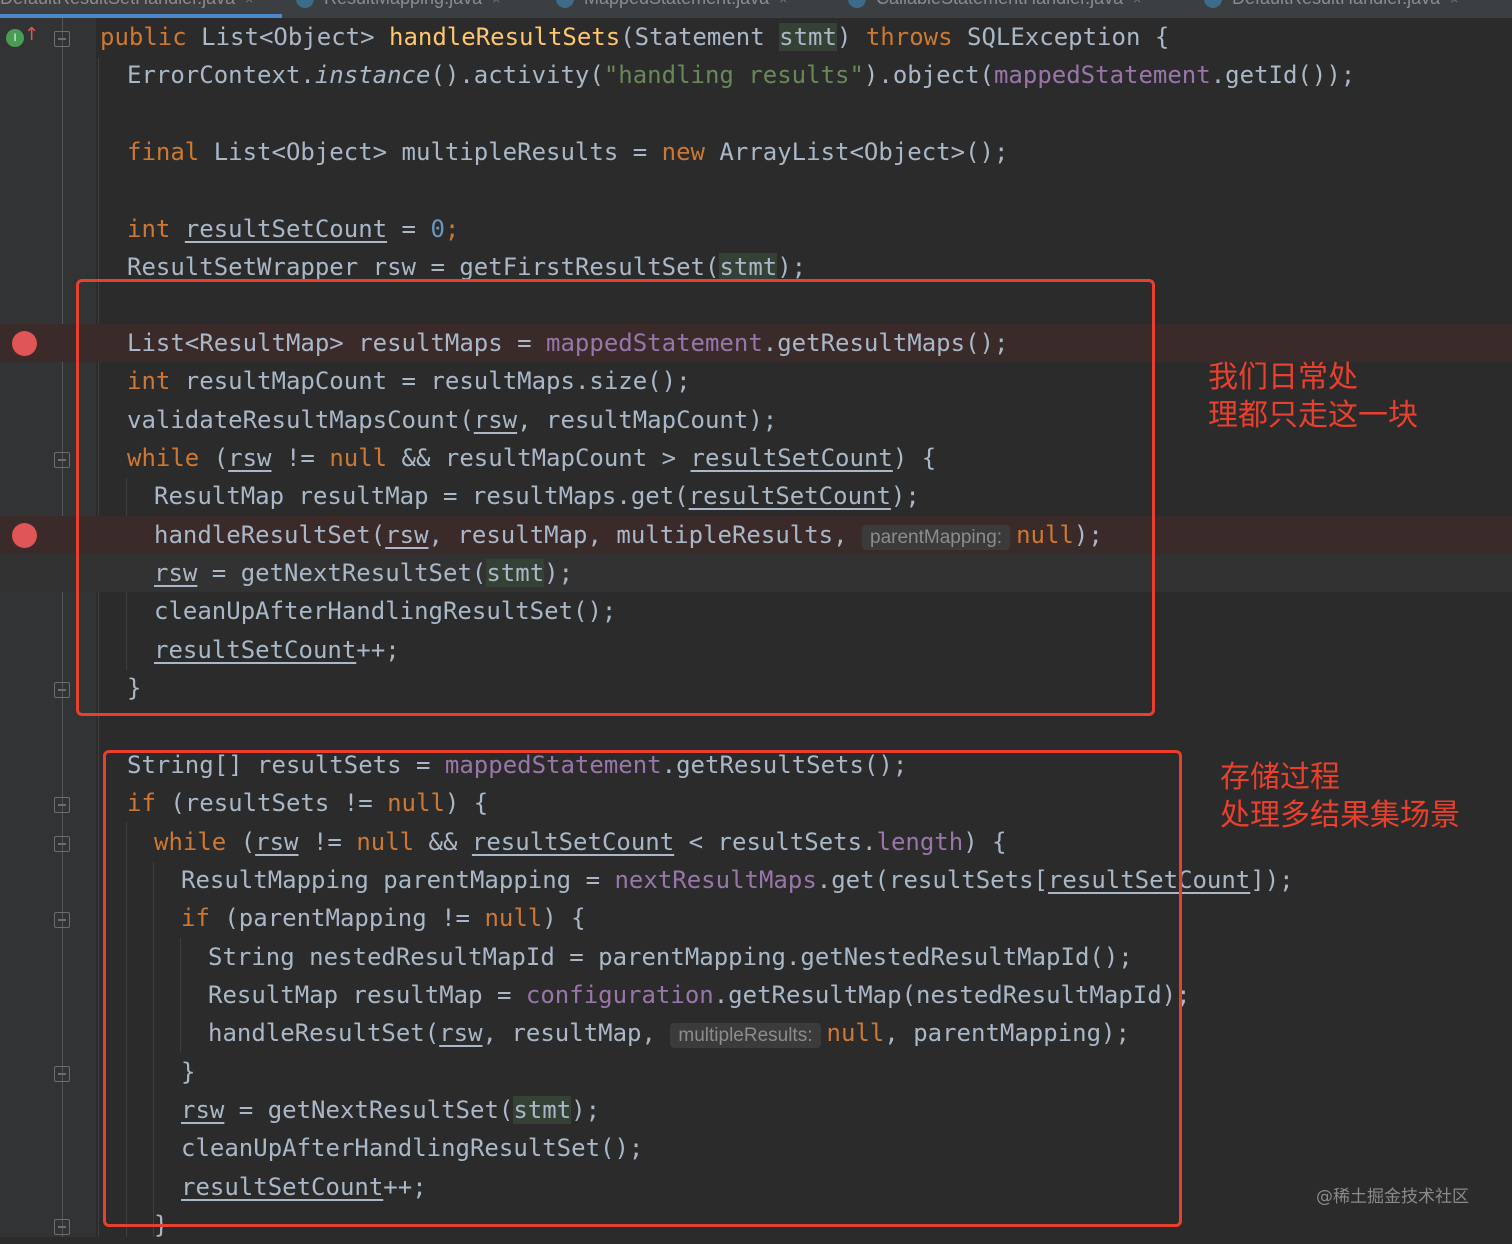 The image size is (1512, 1244). I want to click on tab-label: ResultMapping.java, so click(403, 4).